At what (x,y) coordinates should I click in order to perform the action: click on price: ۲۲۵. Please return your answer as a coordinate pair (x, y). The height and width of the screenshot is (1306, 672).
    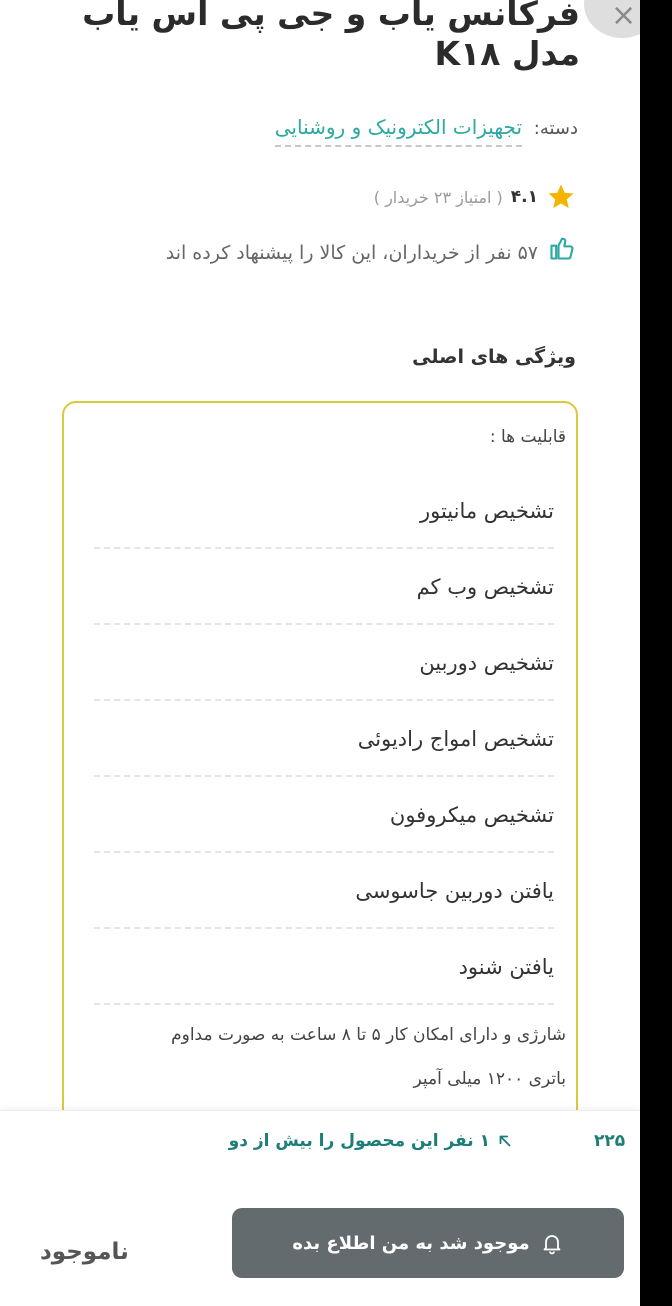
    Looking at the image, I should click on (610, 1141).